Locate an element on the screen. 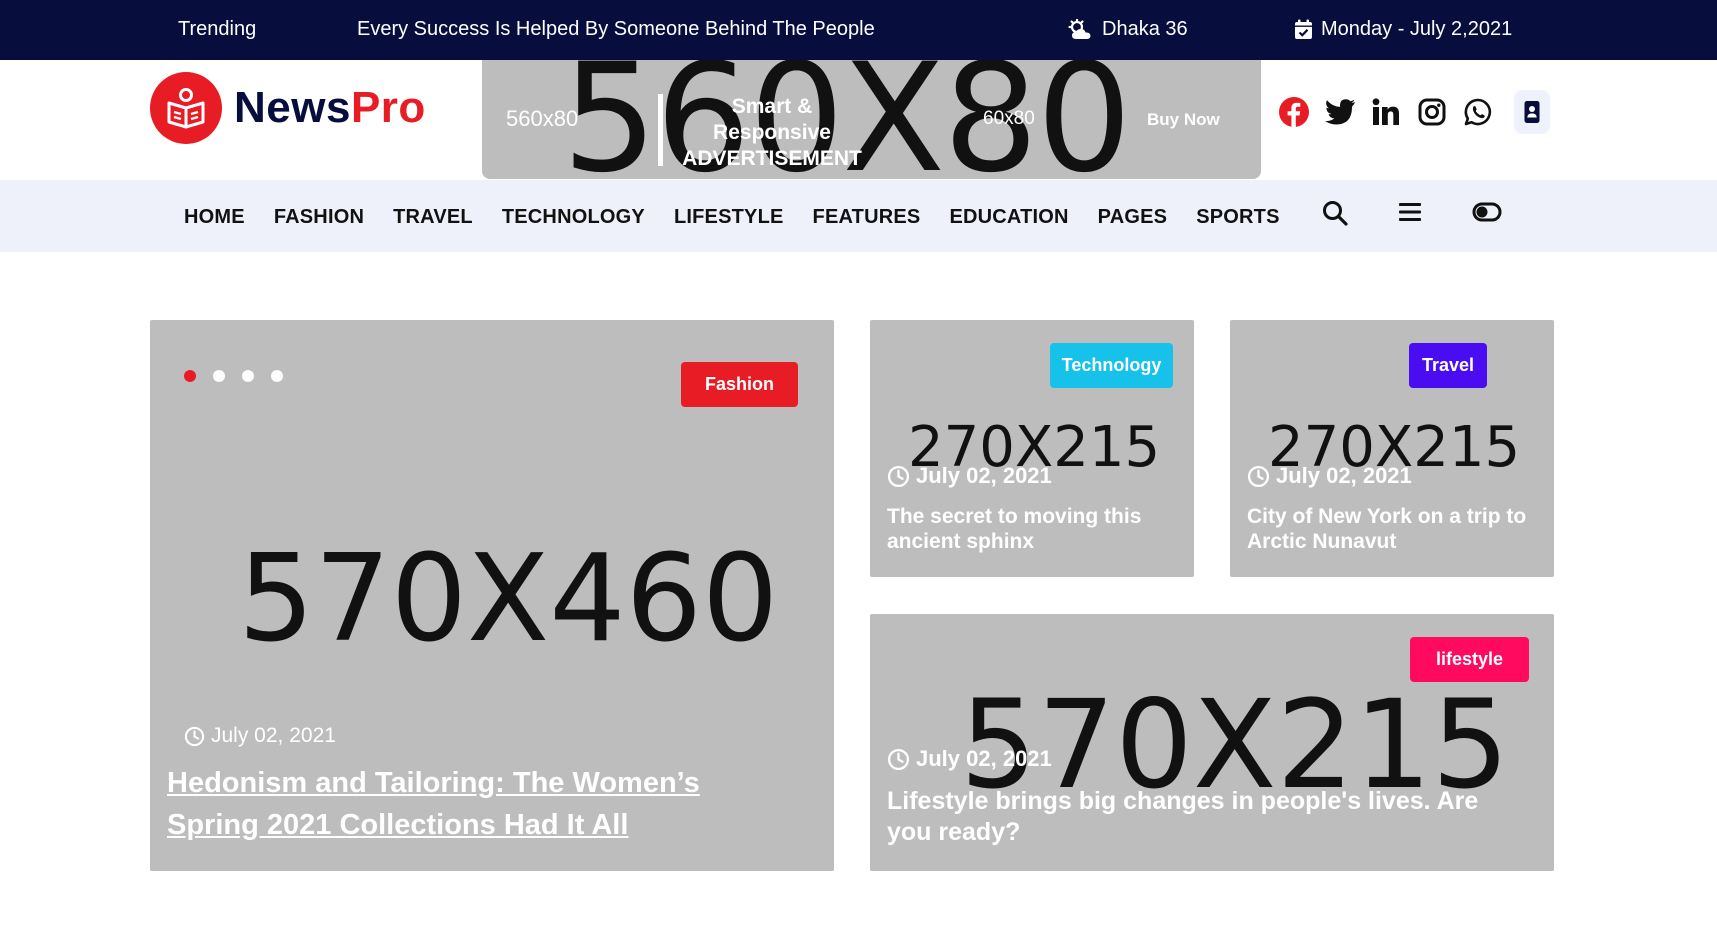 The height and width of the screenshot is (940, 1717). post-title: The secret to moving this ancient sphinx is located at coordinates (1032, 529).